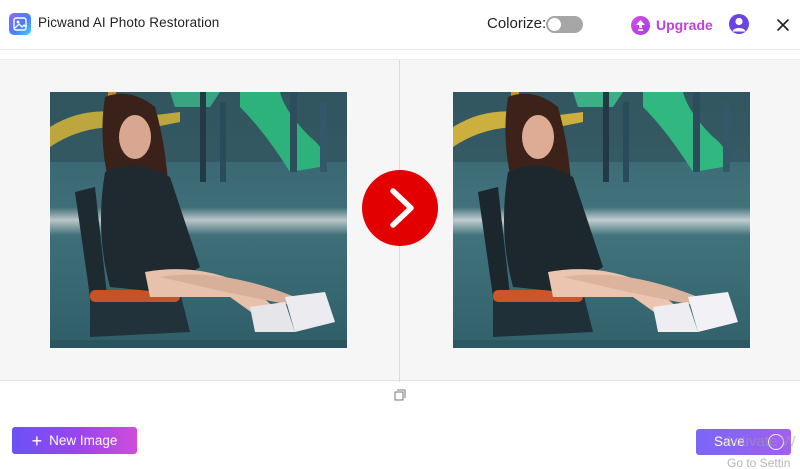  I want to click on compare-view-icon, so click(400, 394).